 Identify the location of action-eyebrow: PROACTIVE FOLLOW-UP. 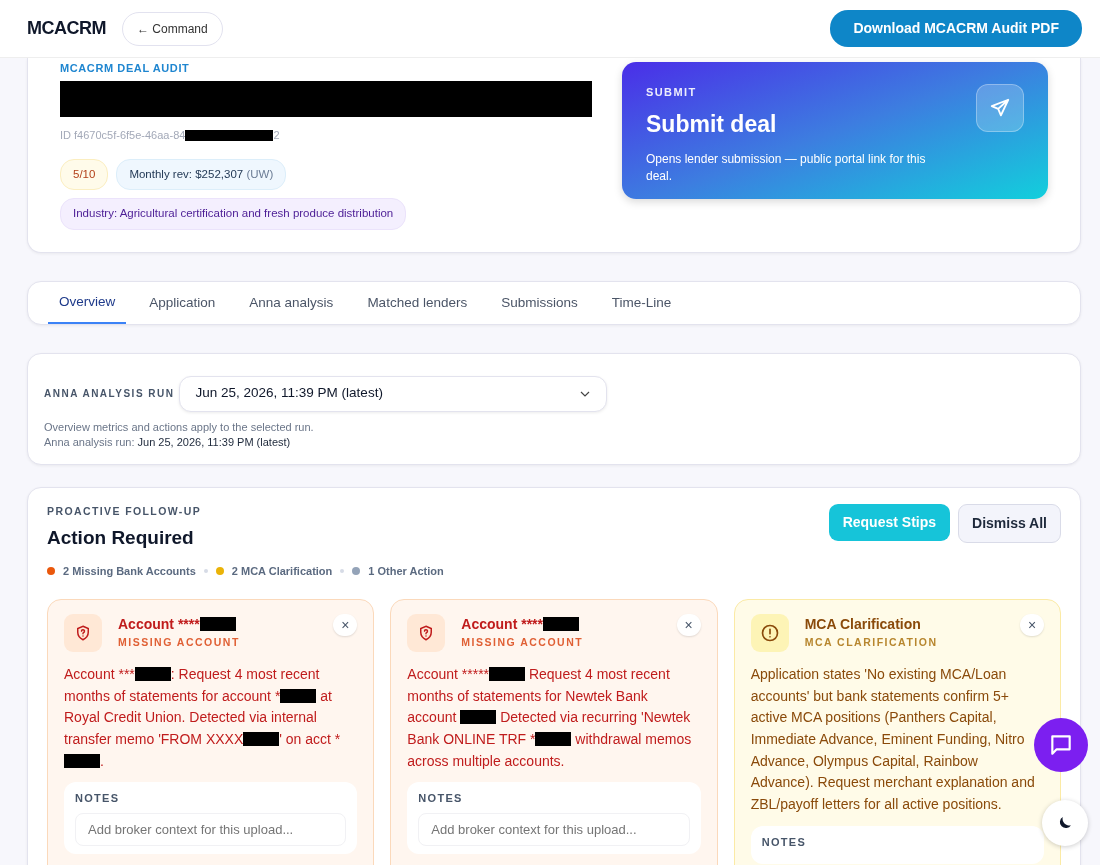
(124, 512).